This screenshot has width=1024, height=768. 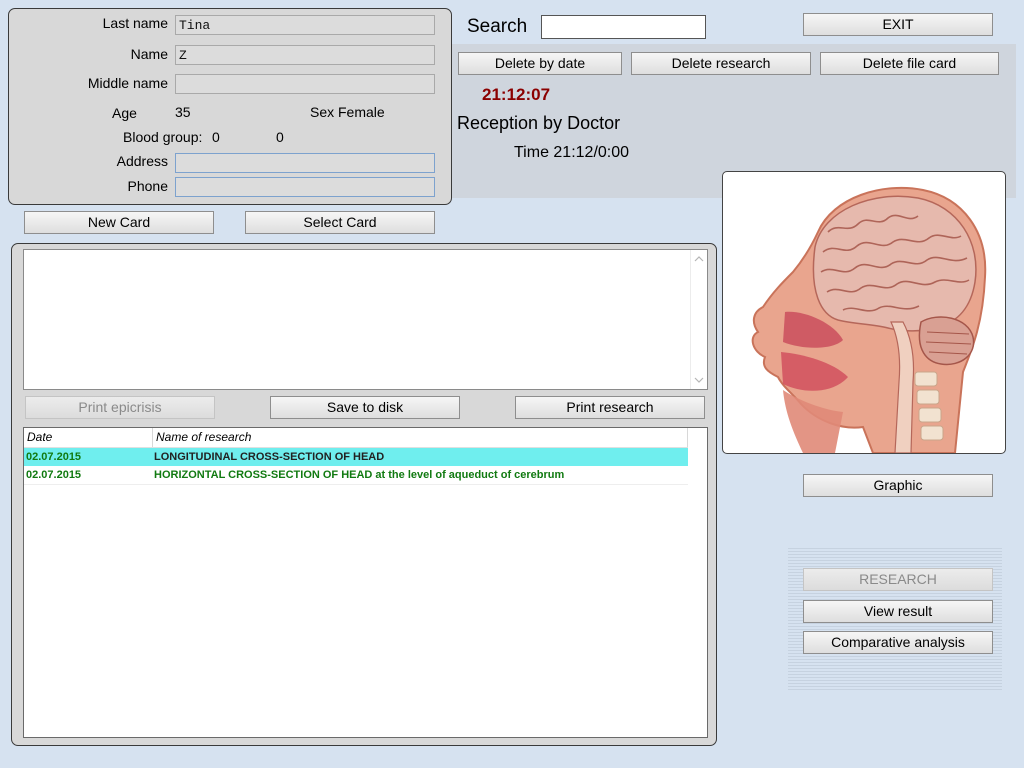 What do you see at coordinates (516, 94) in the screenshot?
I see `clock-display: 21:12:07` at bounding box center [516, 94].